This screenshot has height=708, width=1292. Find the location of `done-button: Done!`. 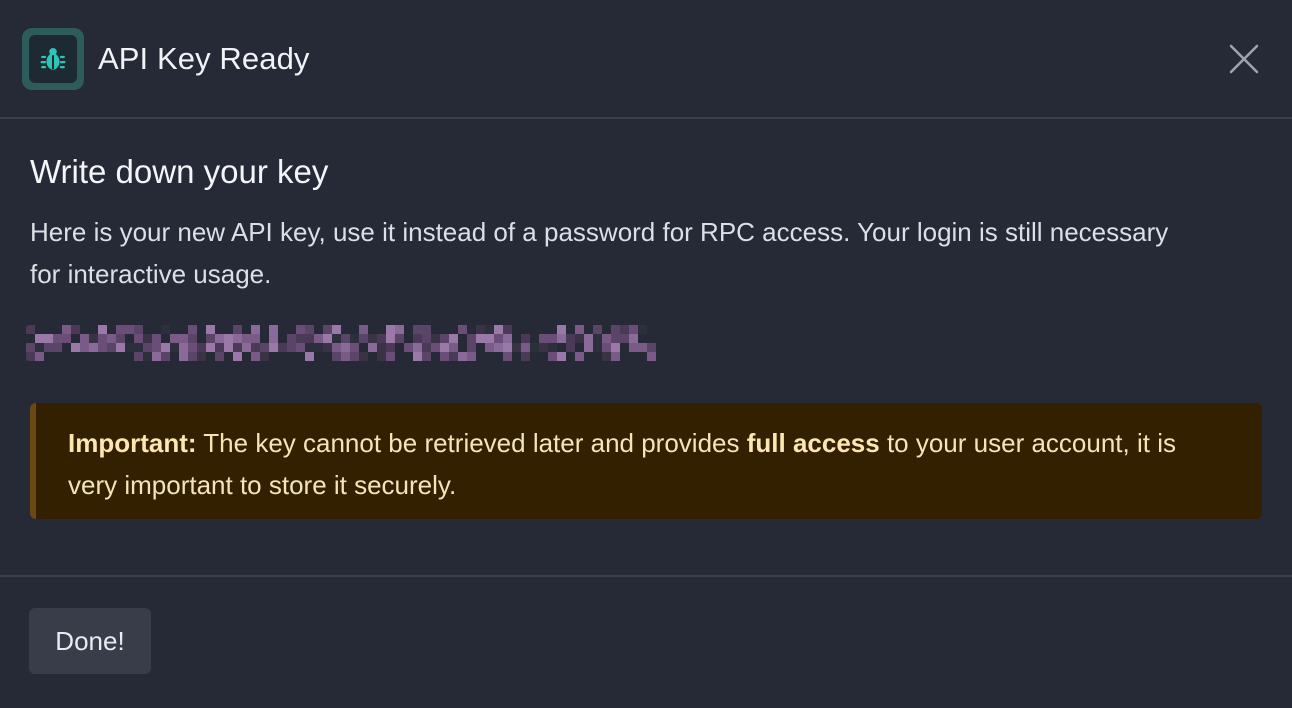

done-button: Done! is located at coordinates (90, 641).